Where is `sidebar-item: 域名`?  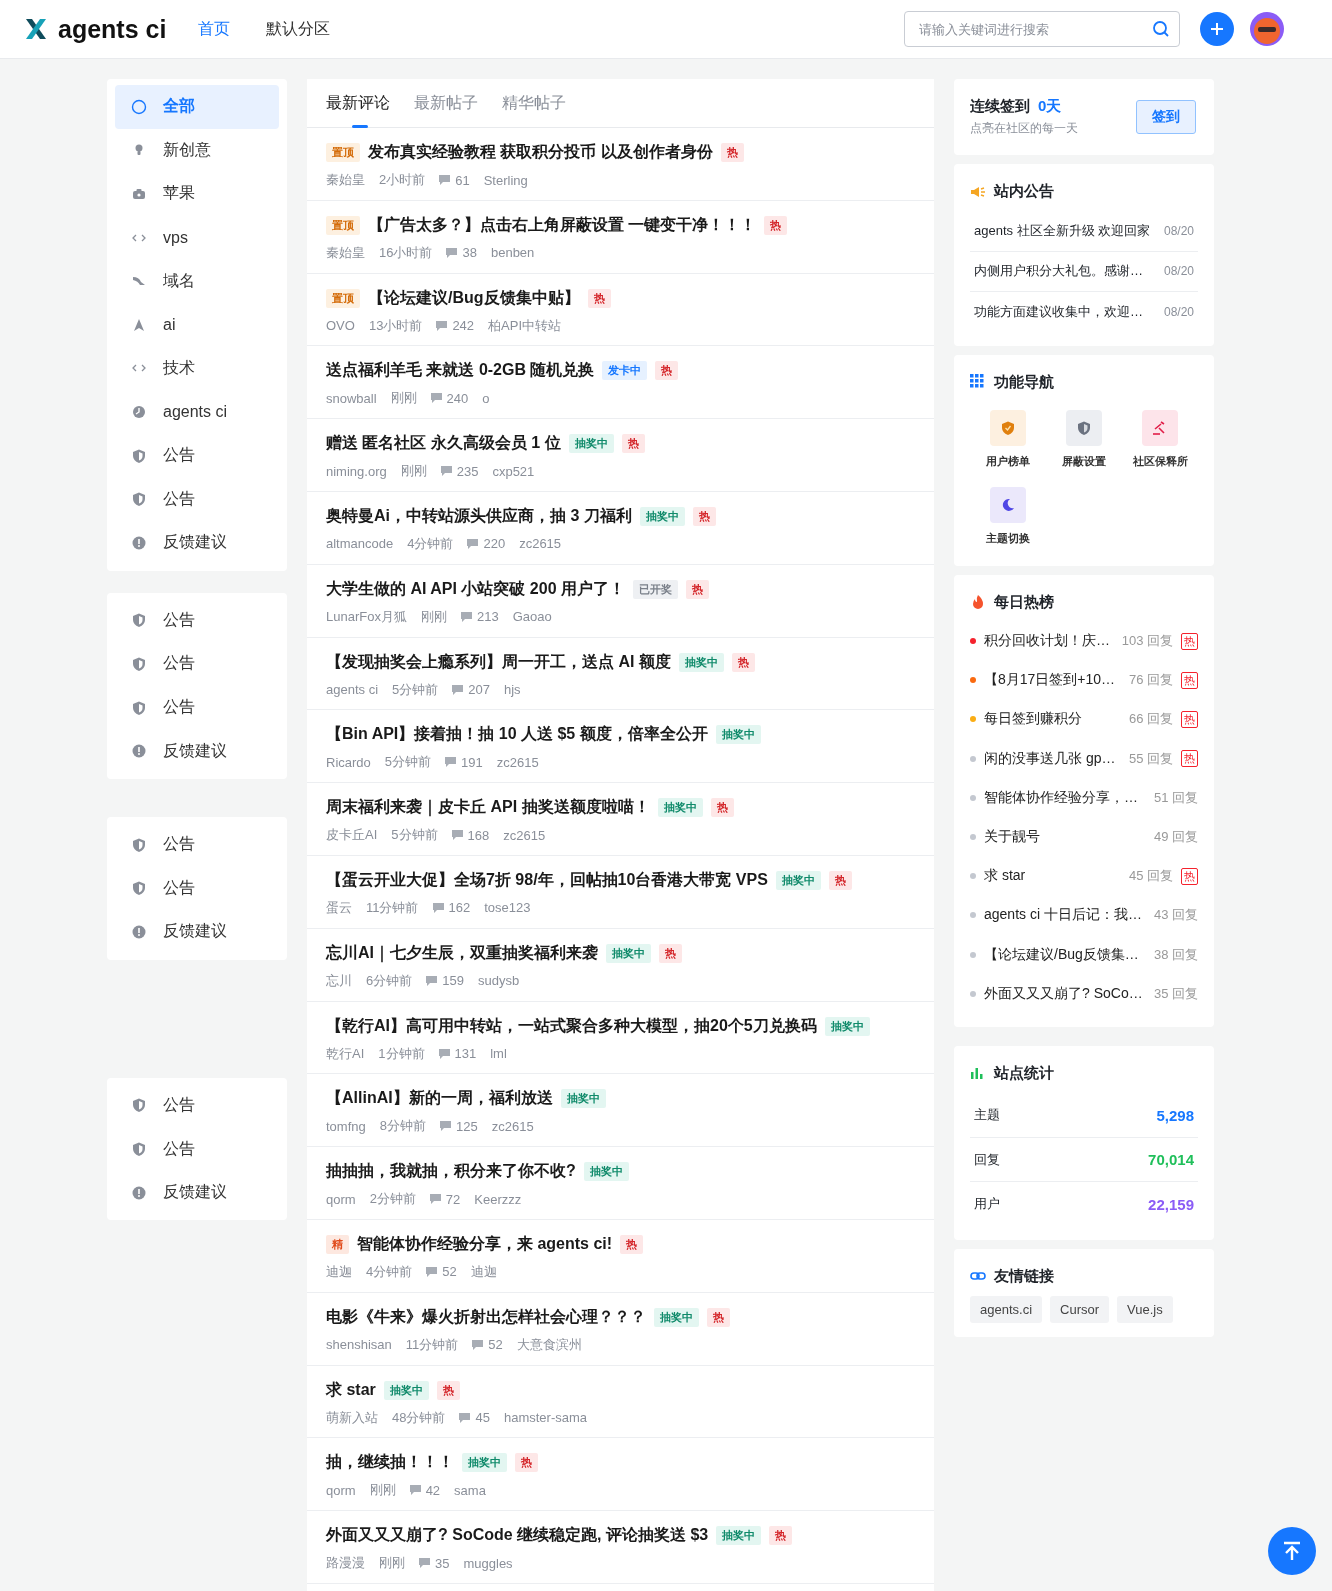
sidebar-item: 域名 is located at coordinates (197, 281).